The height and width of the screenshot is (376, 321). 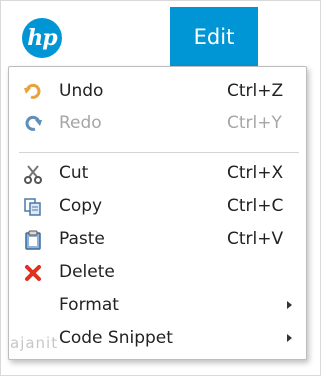 I want to click on menu-item-shortcut: Ctrl+X, so click(x=255, y=173).